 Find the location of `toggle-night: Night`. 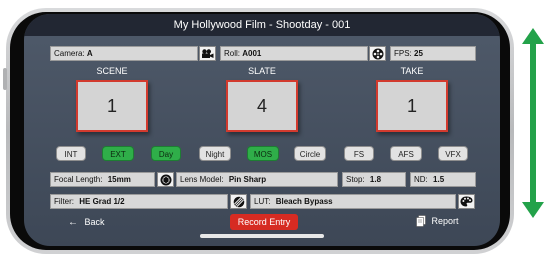

toggle-night: Night is located at coordinates (215, 153).